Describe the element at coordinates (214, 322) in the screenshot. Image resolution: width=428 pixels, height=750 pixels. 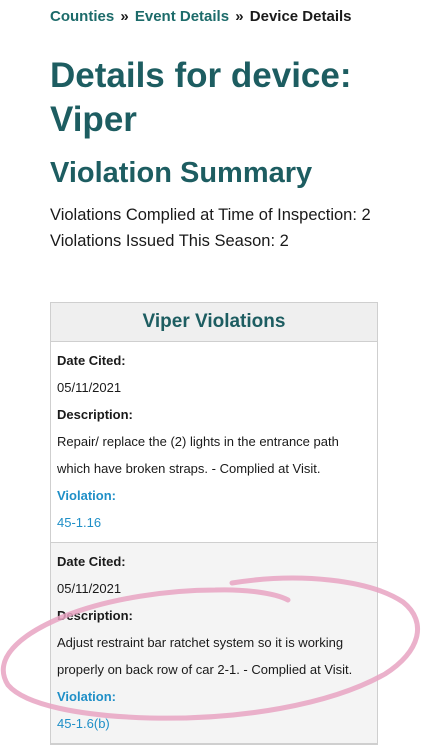
I see `table-title: Viper Violations` at that location.